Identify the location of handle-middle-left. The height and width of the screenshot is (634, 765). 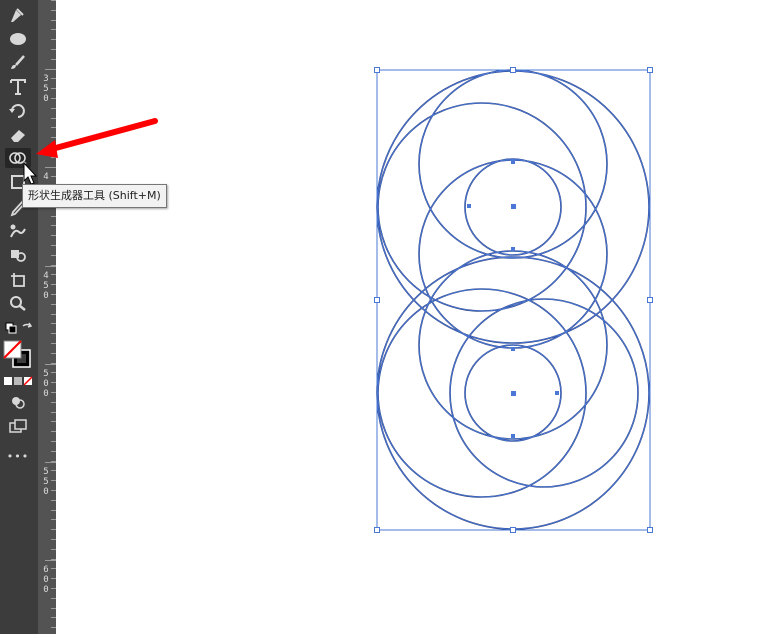
(377, 300).